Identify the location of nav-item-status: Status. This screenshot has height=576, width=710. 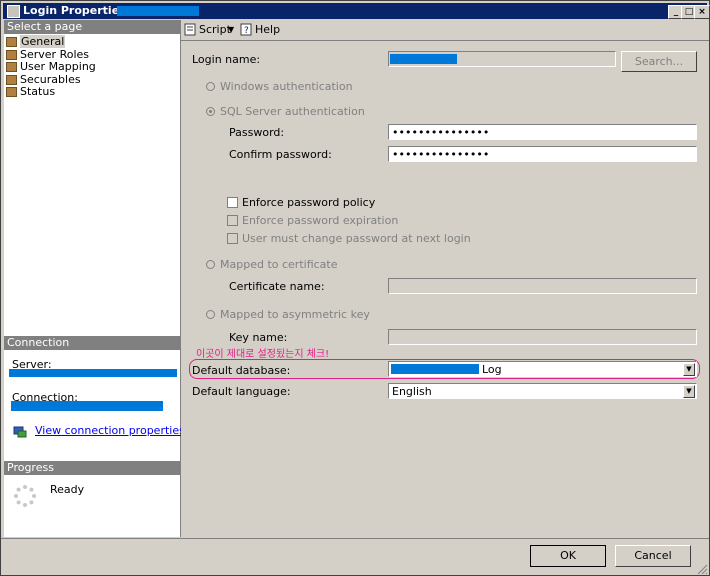
(30, 92).